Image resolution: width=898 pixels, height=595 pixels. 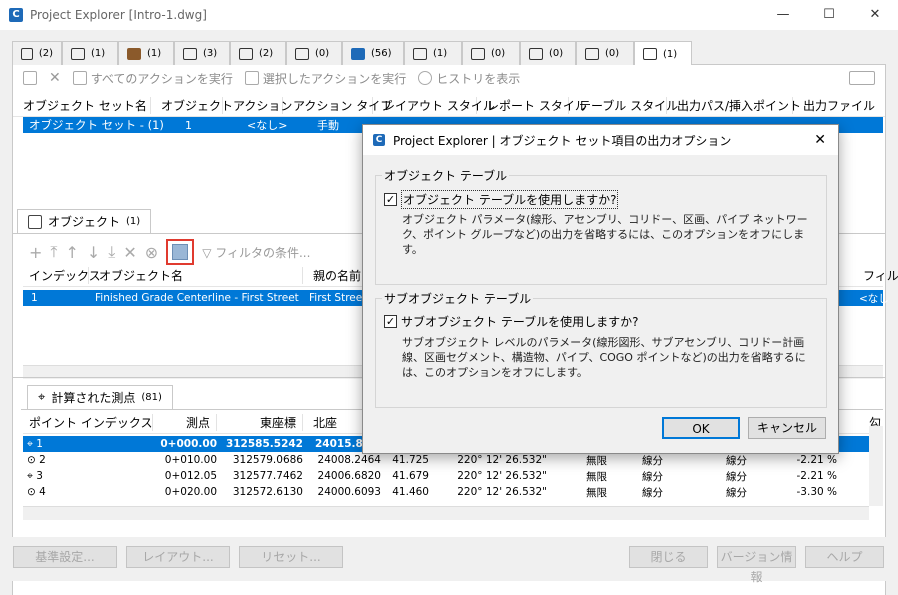 What do you see at coordinates (663, 53) in the screenshot?
I see `tab-object-sets: (1)` at bounding box center [663, 53].